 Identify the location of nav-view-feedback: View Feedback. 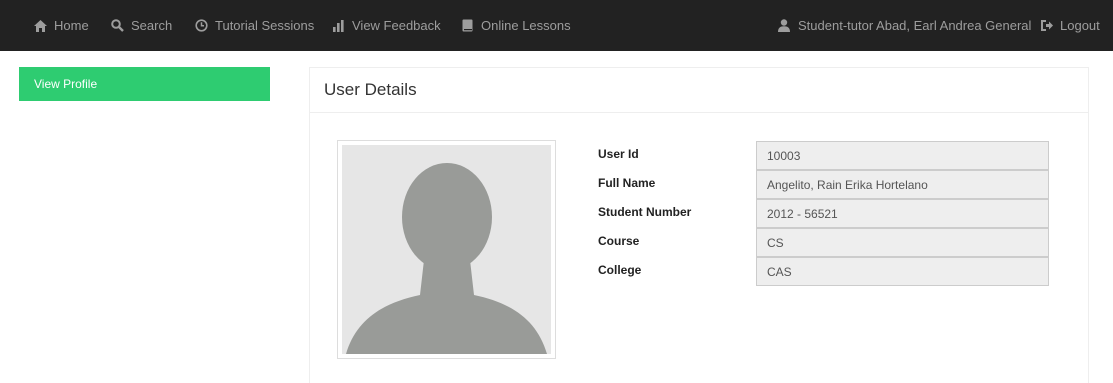
(386, 25).